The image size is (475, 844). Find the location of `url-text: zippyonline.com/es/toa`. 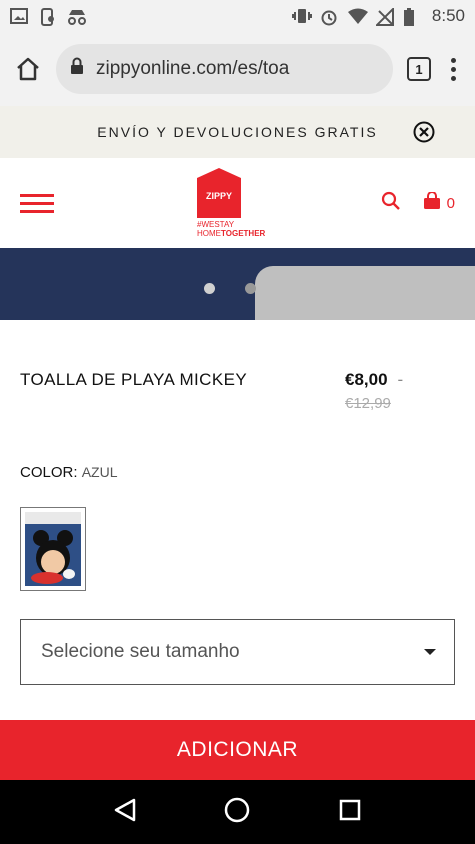

url-text: zippyonline.com/es/toa is located at coordinates (193, 68).